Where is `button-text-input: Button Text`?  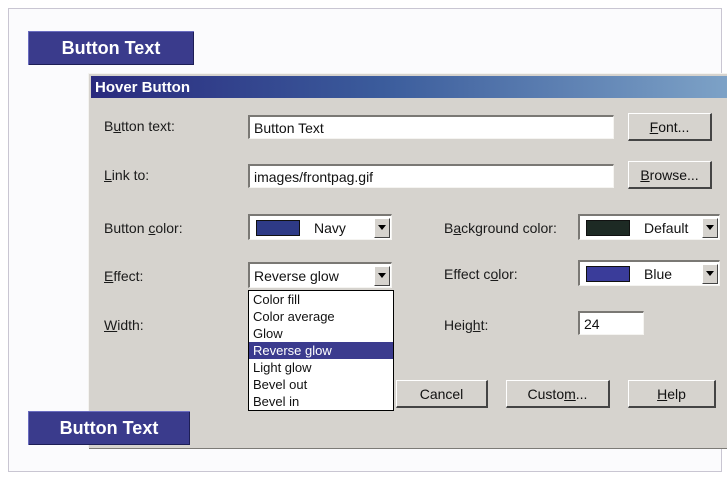
button-text-input: Button Text is located at coordinates (431, 127).